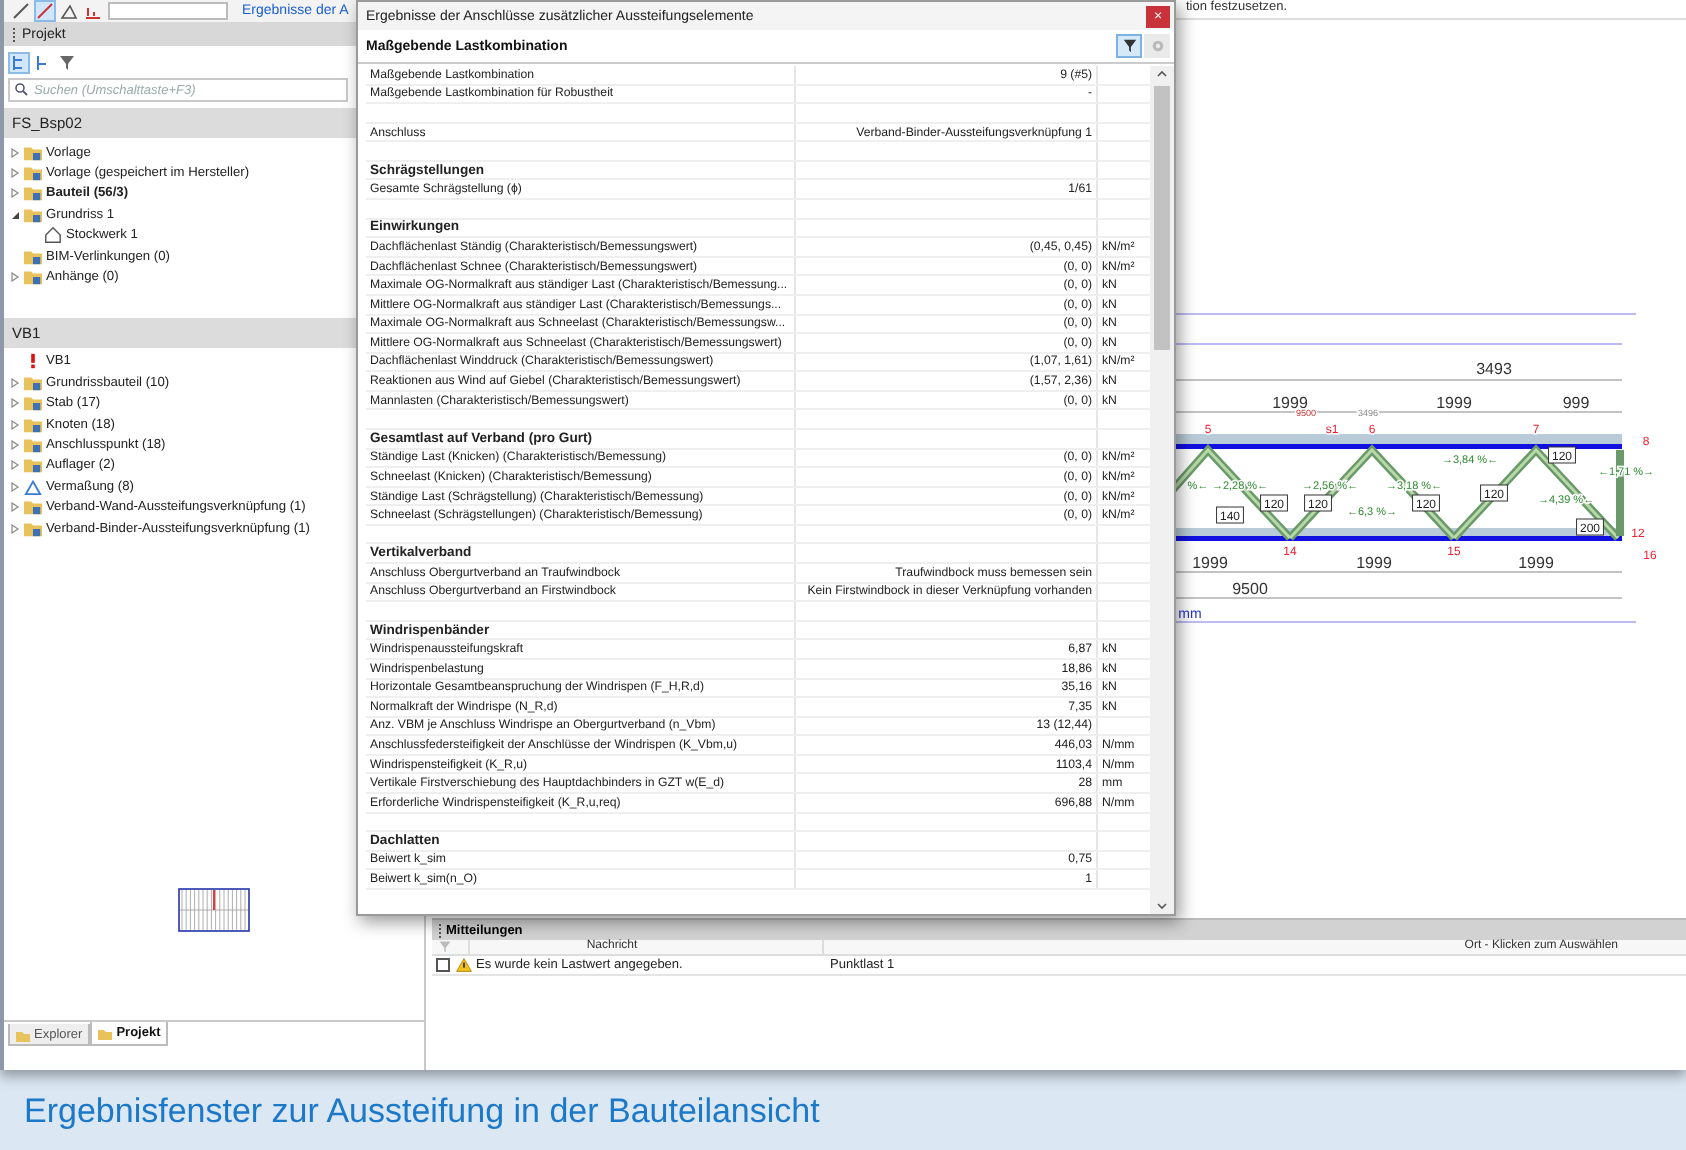  I want to click on triangle-icon, so click(69, 11).